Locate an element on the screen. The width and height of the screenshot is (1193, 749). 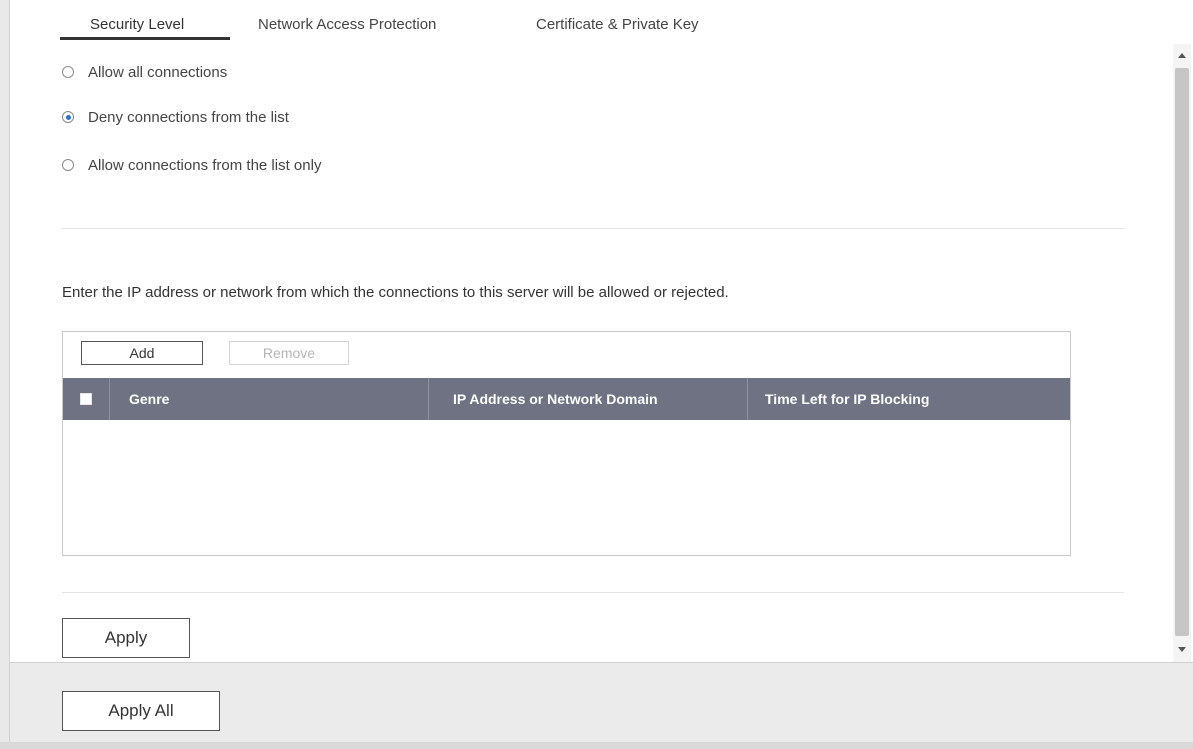
select-all-checkbox is located at coordinates (86, 399).